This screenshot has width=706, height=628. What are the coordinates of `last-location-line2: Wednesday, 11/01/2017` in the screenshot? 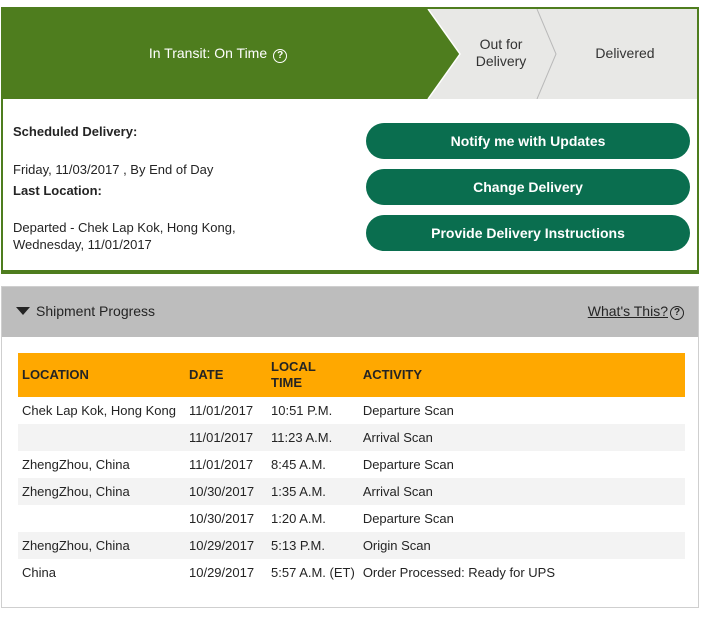 It's located at (82, 244).